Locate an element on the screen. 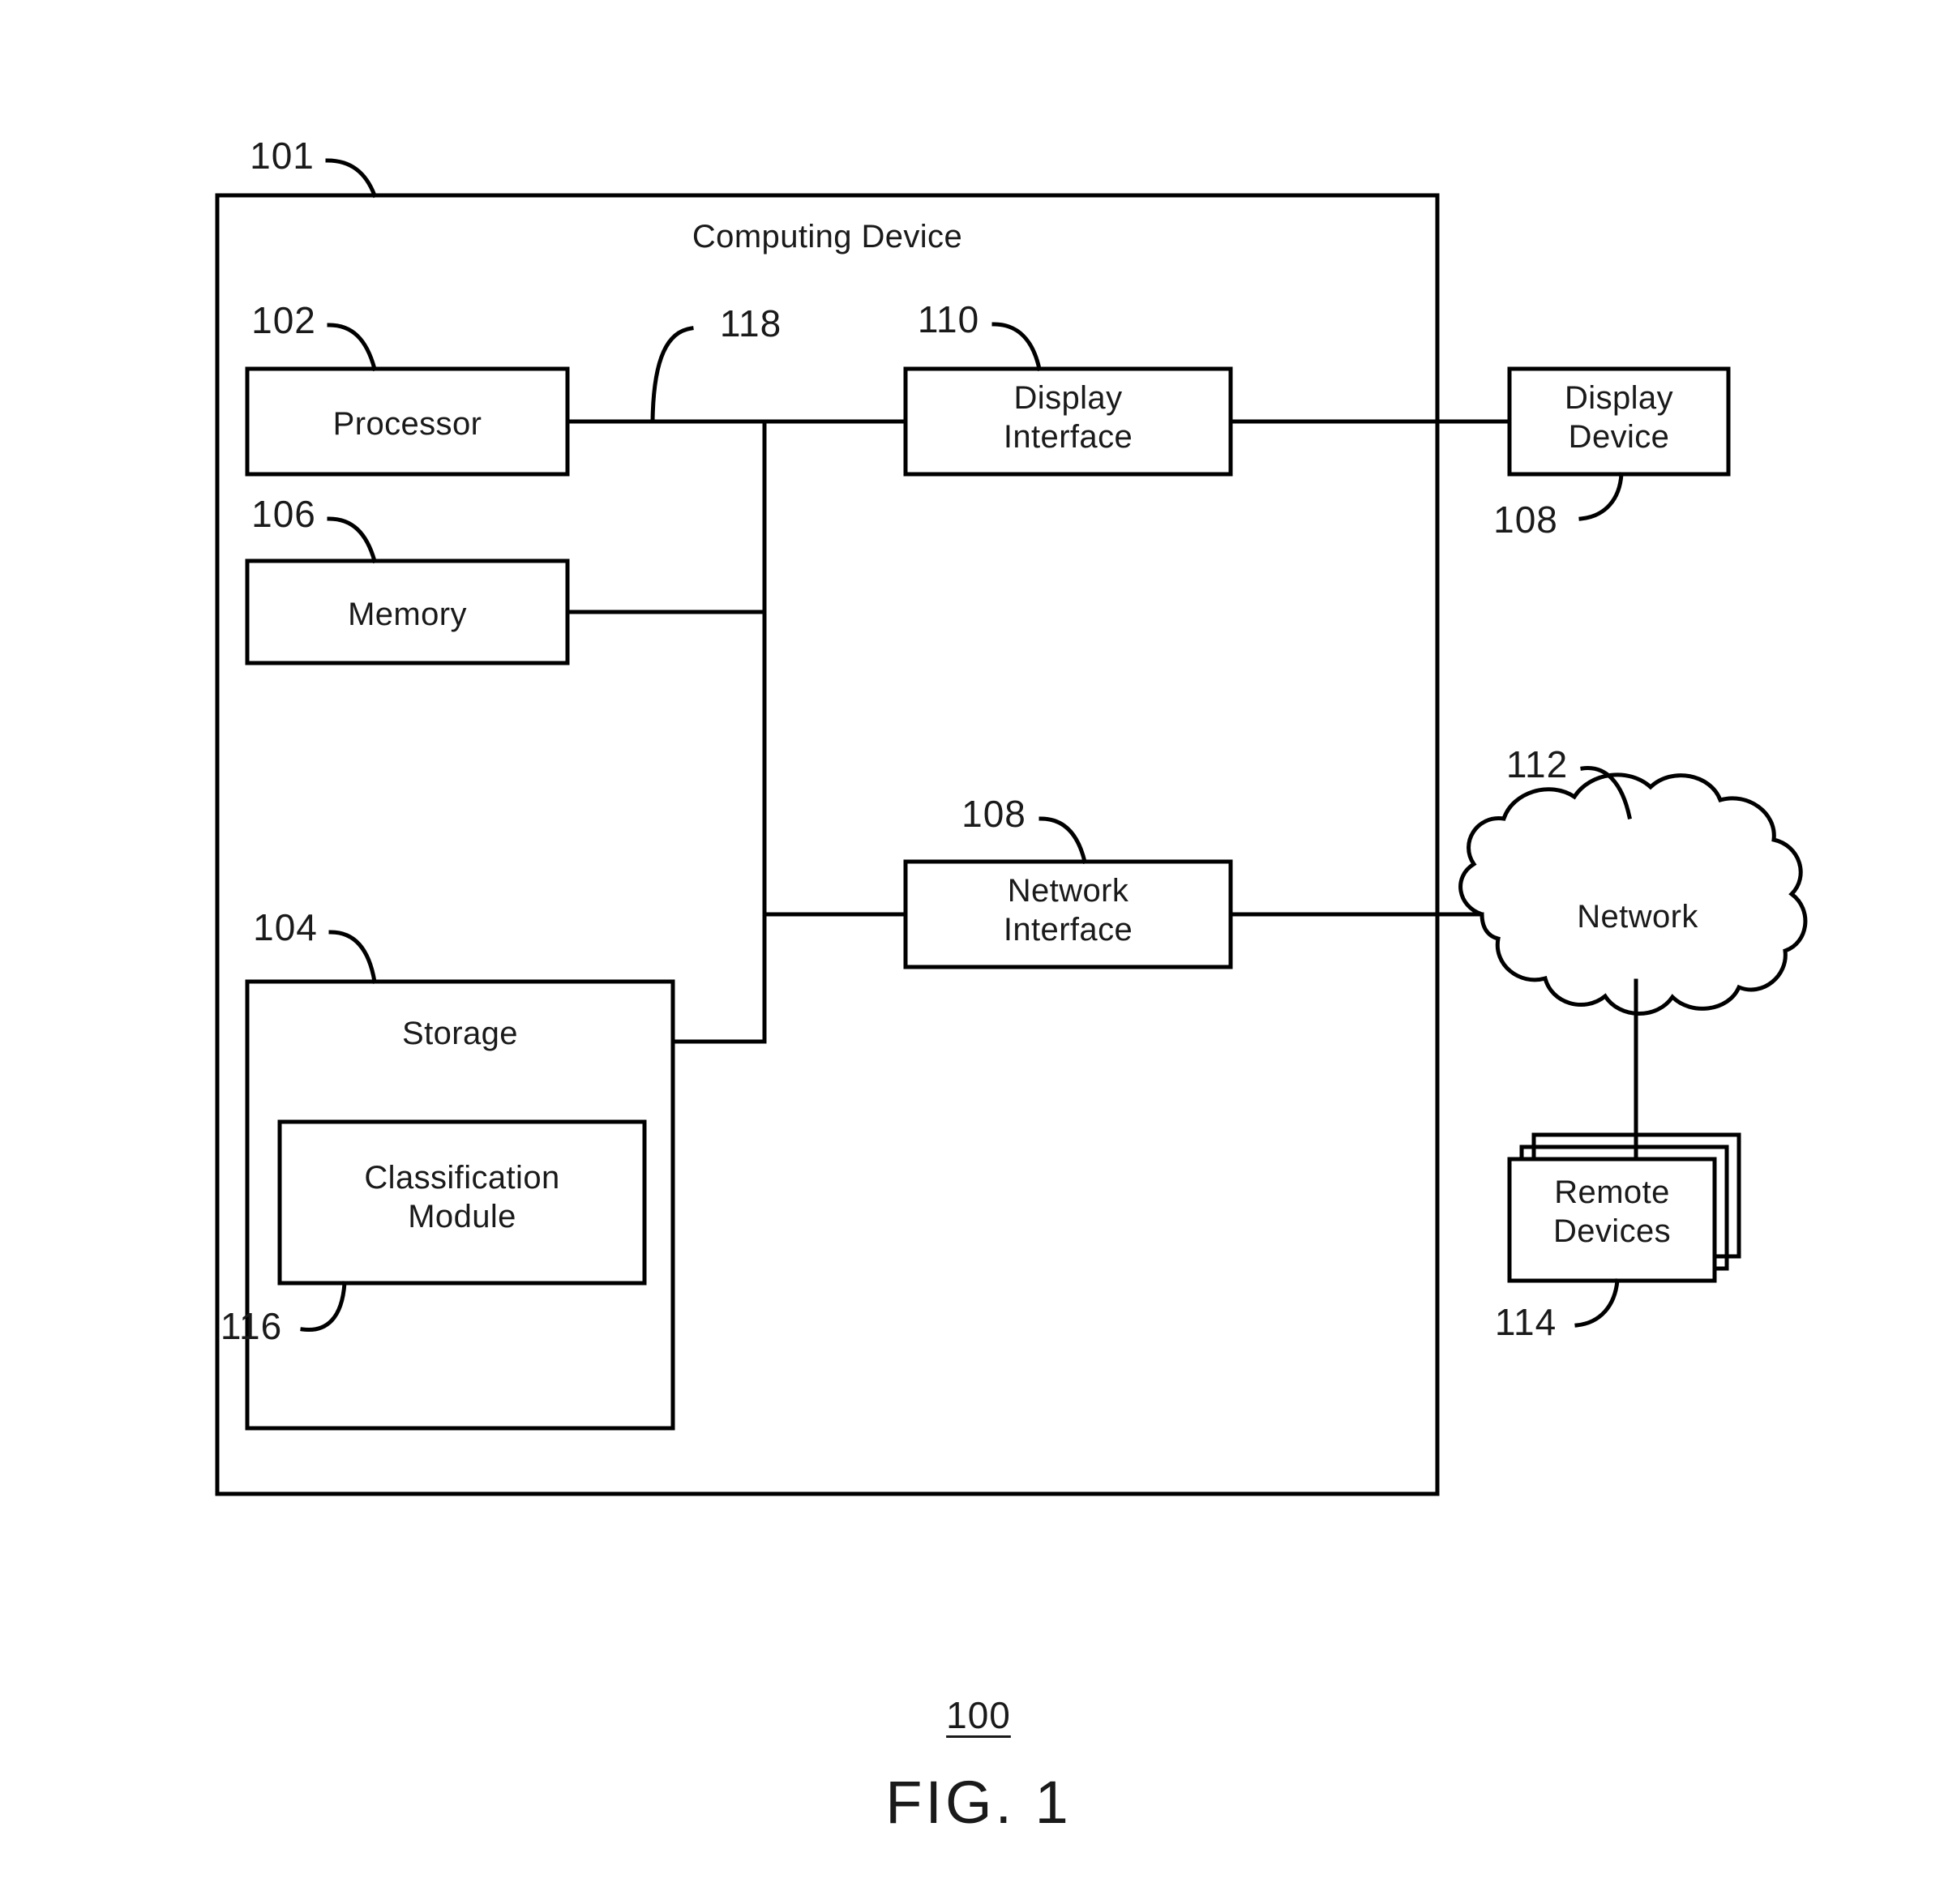 Image resolution: width=1957 pixels, height=1904 pixels. display-interface-block is located at coordinates (1068, 422).